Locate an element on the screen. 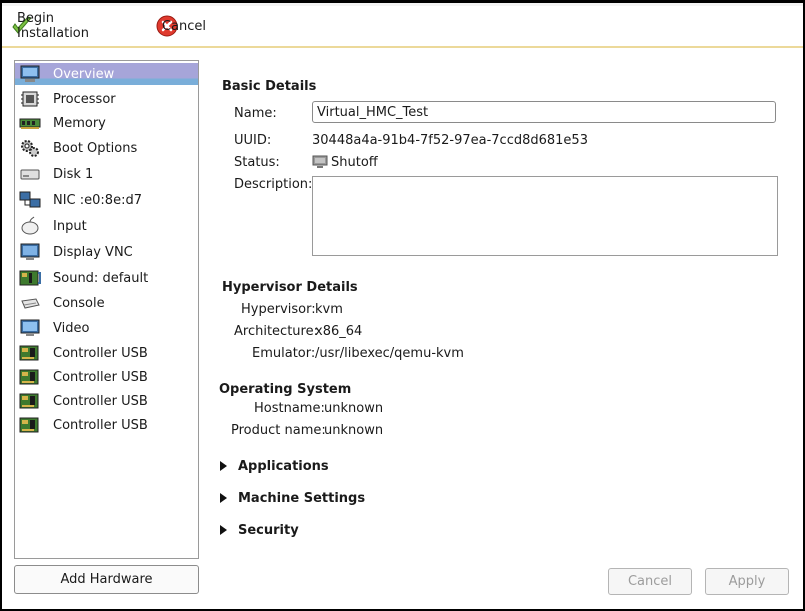 The width and height of the screenshot is (805, 611). machine-settings-label: Machine Settings is located at coordinates (302, 498).